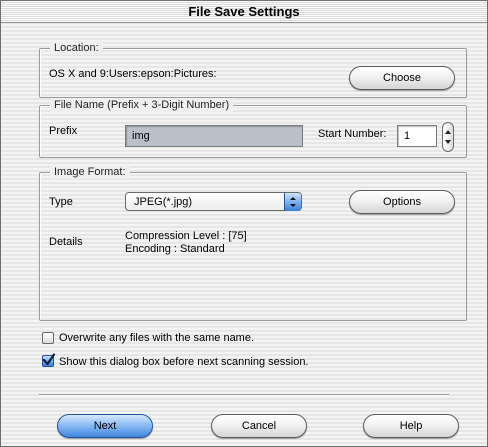 The height and width of the screenshot is (447, 488). What do you see at coordinates (407, 136) in the screenshot?
I see `start-number-value: 1` at bounding box center [407, 136].